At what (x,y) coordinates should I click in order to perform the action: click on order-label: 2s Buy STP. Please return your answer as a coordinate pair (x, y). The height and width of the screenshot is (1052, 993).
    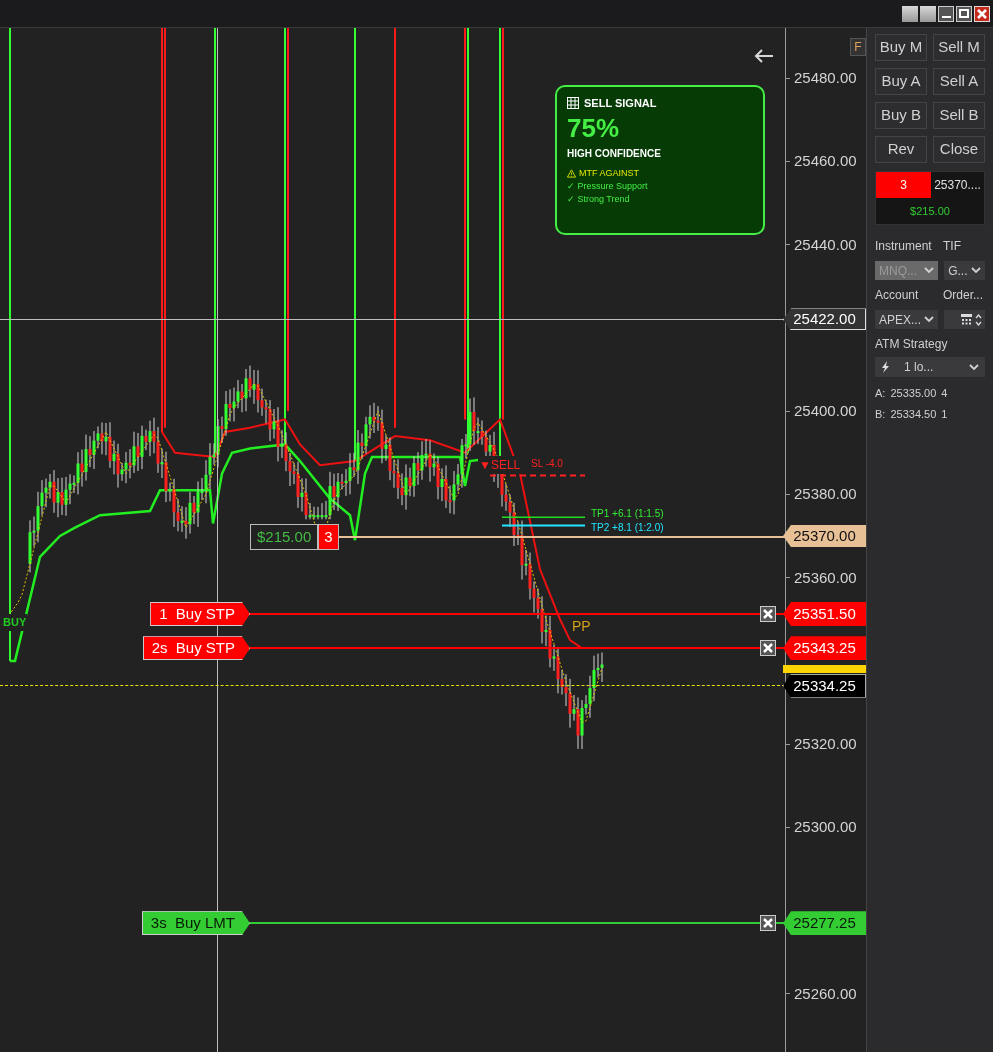
    Looking at the image, I should click on (196, 648).